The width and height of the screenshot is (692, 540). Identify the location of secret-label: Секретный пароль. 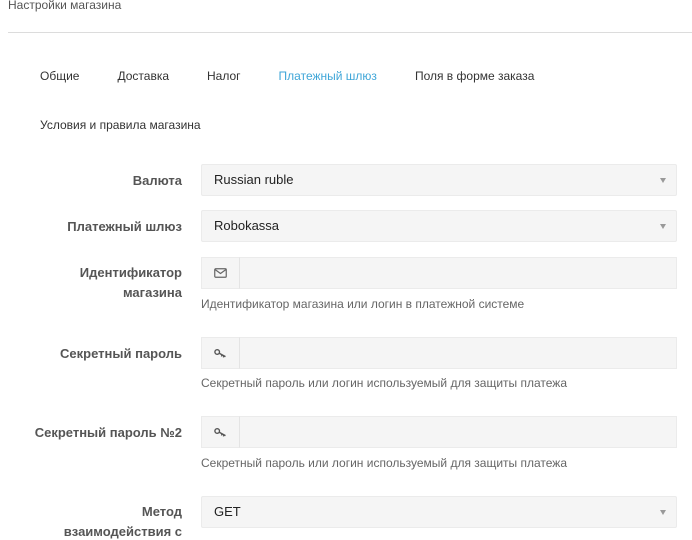
(121, 353).